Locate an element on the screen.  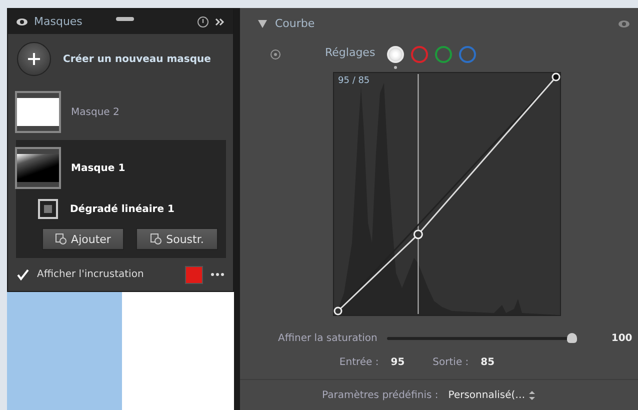
selection-dot is located at coordinates (396, 67).